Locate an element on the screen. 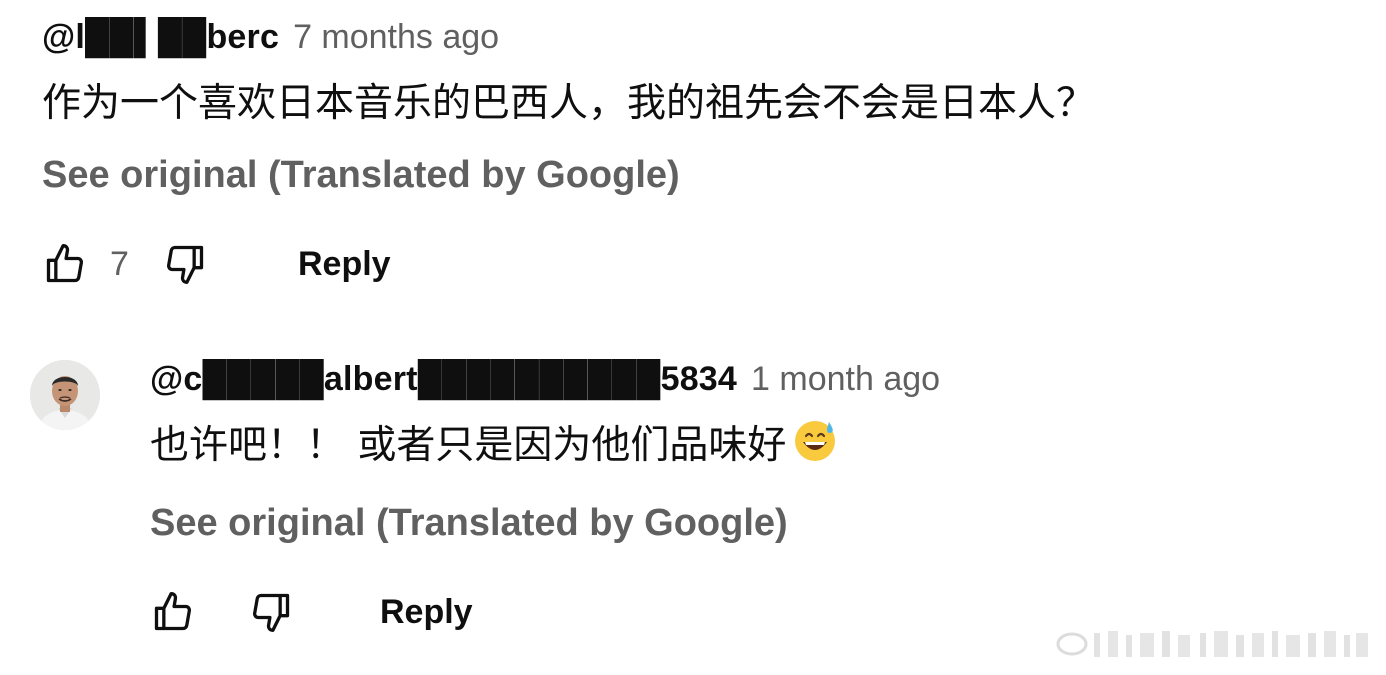 Image resolution: width=1386 pixels, height=675 pixels. comment-timestamp: 7 months ago is located at coordinates (396, 37).